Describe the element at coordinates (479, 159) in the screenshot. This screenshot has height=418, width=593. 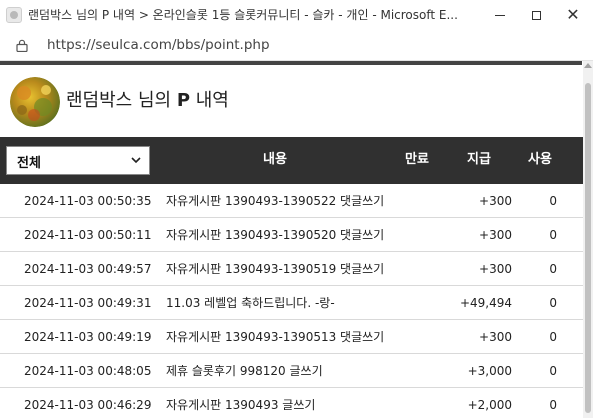
I see `column-header-grant: 지급` at that location.